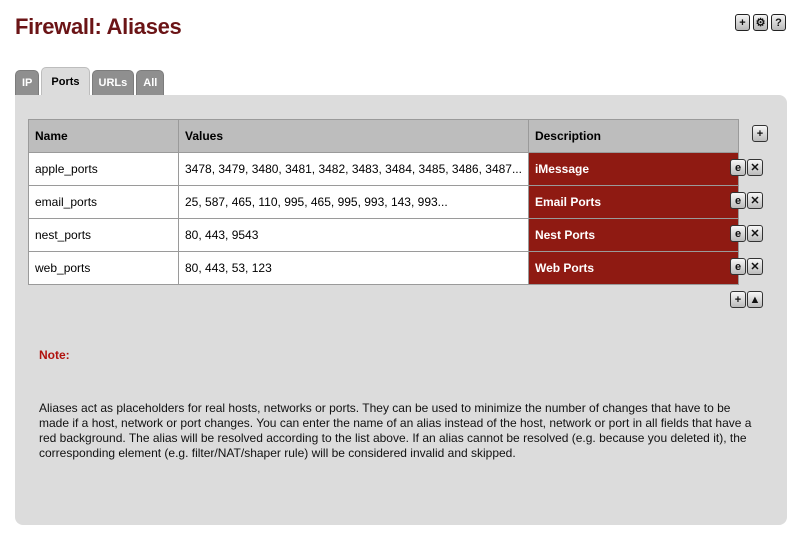 This screenshot has width=800, height=533. What do you see at coordinates (54, 355) in the screenshot?
I see `note-label: Note:` at bounding box center [54, 355].